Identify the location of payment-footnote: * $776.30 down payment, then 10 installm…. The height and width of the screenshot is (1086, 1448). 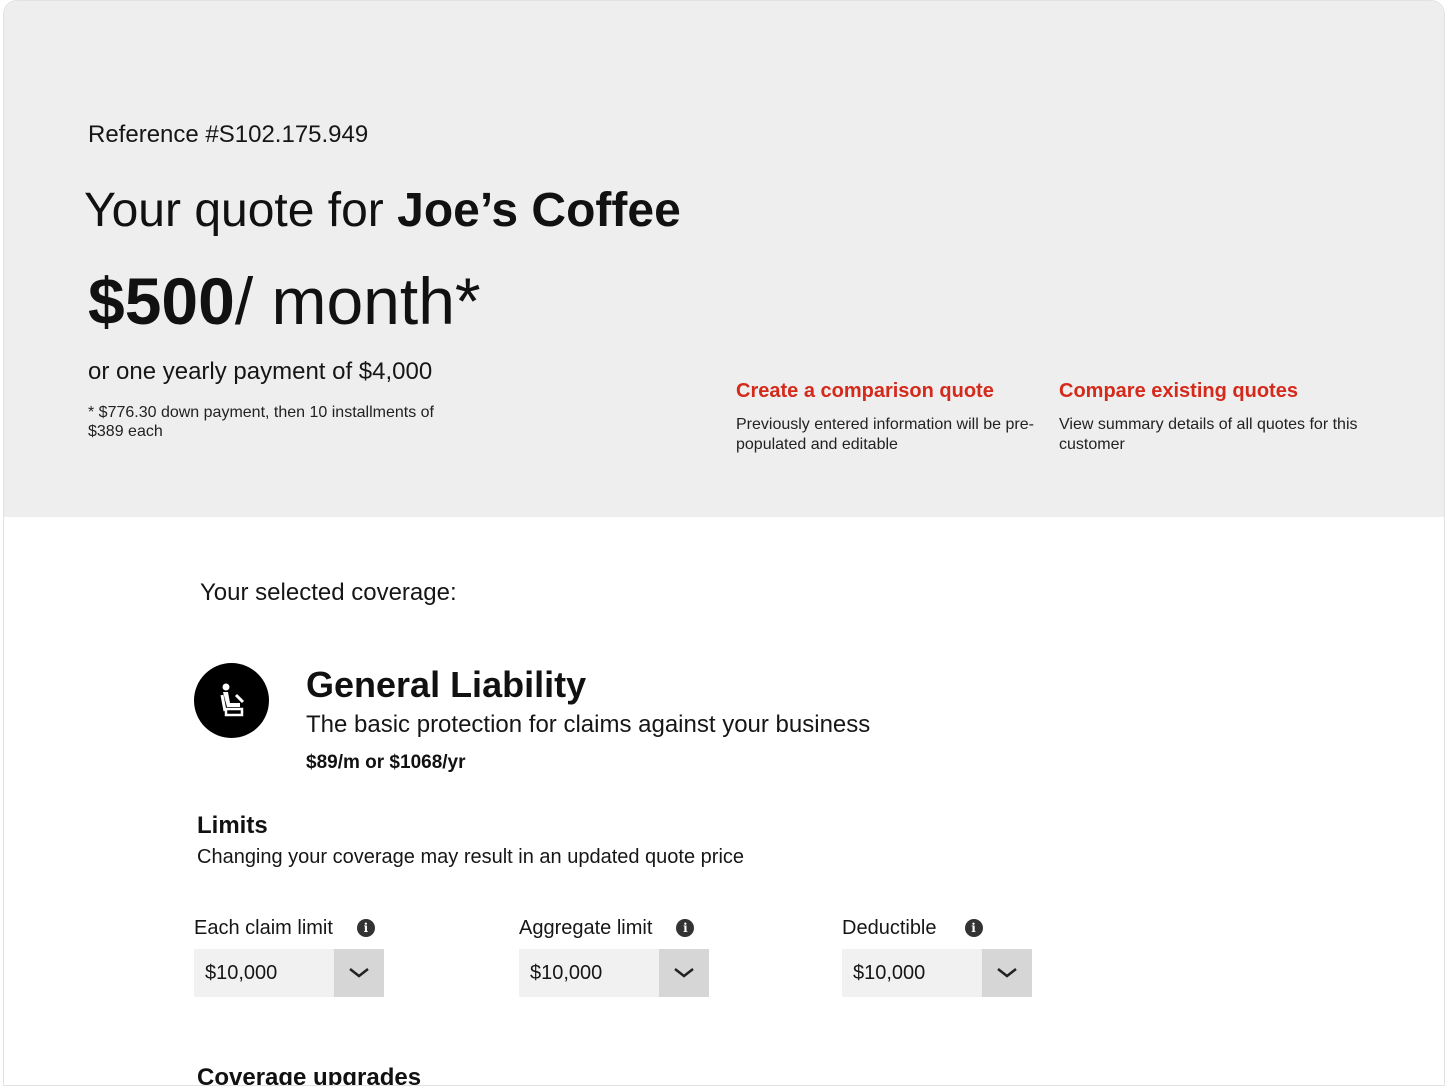
(261, 422).